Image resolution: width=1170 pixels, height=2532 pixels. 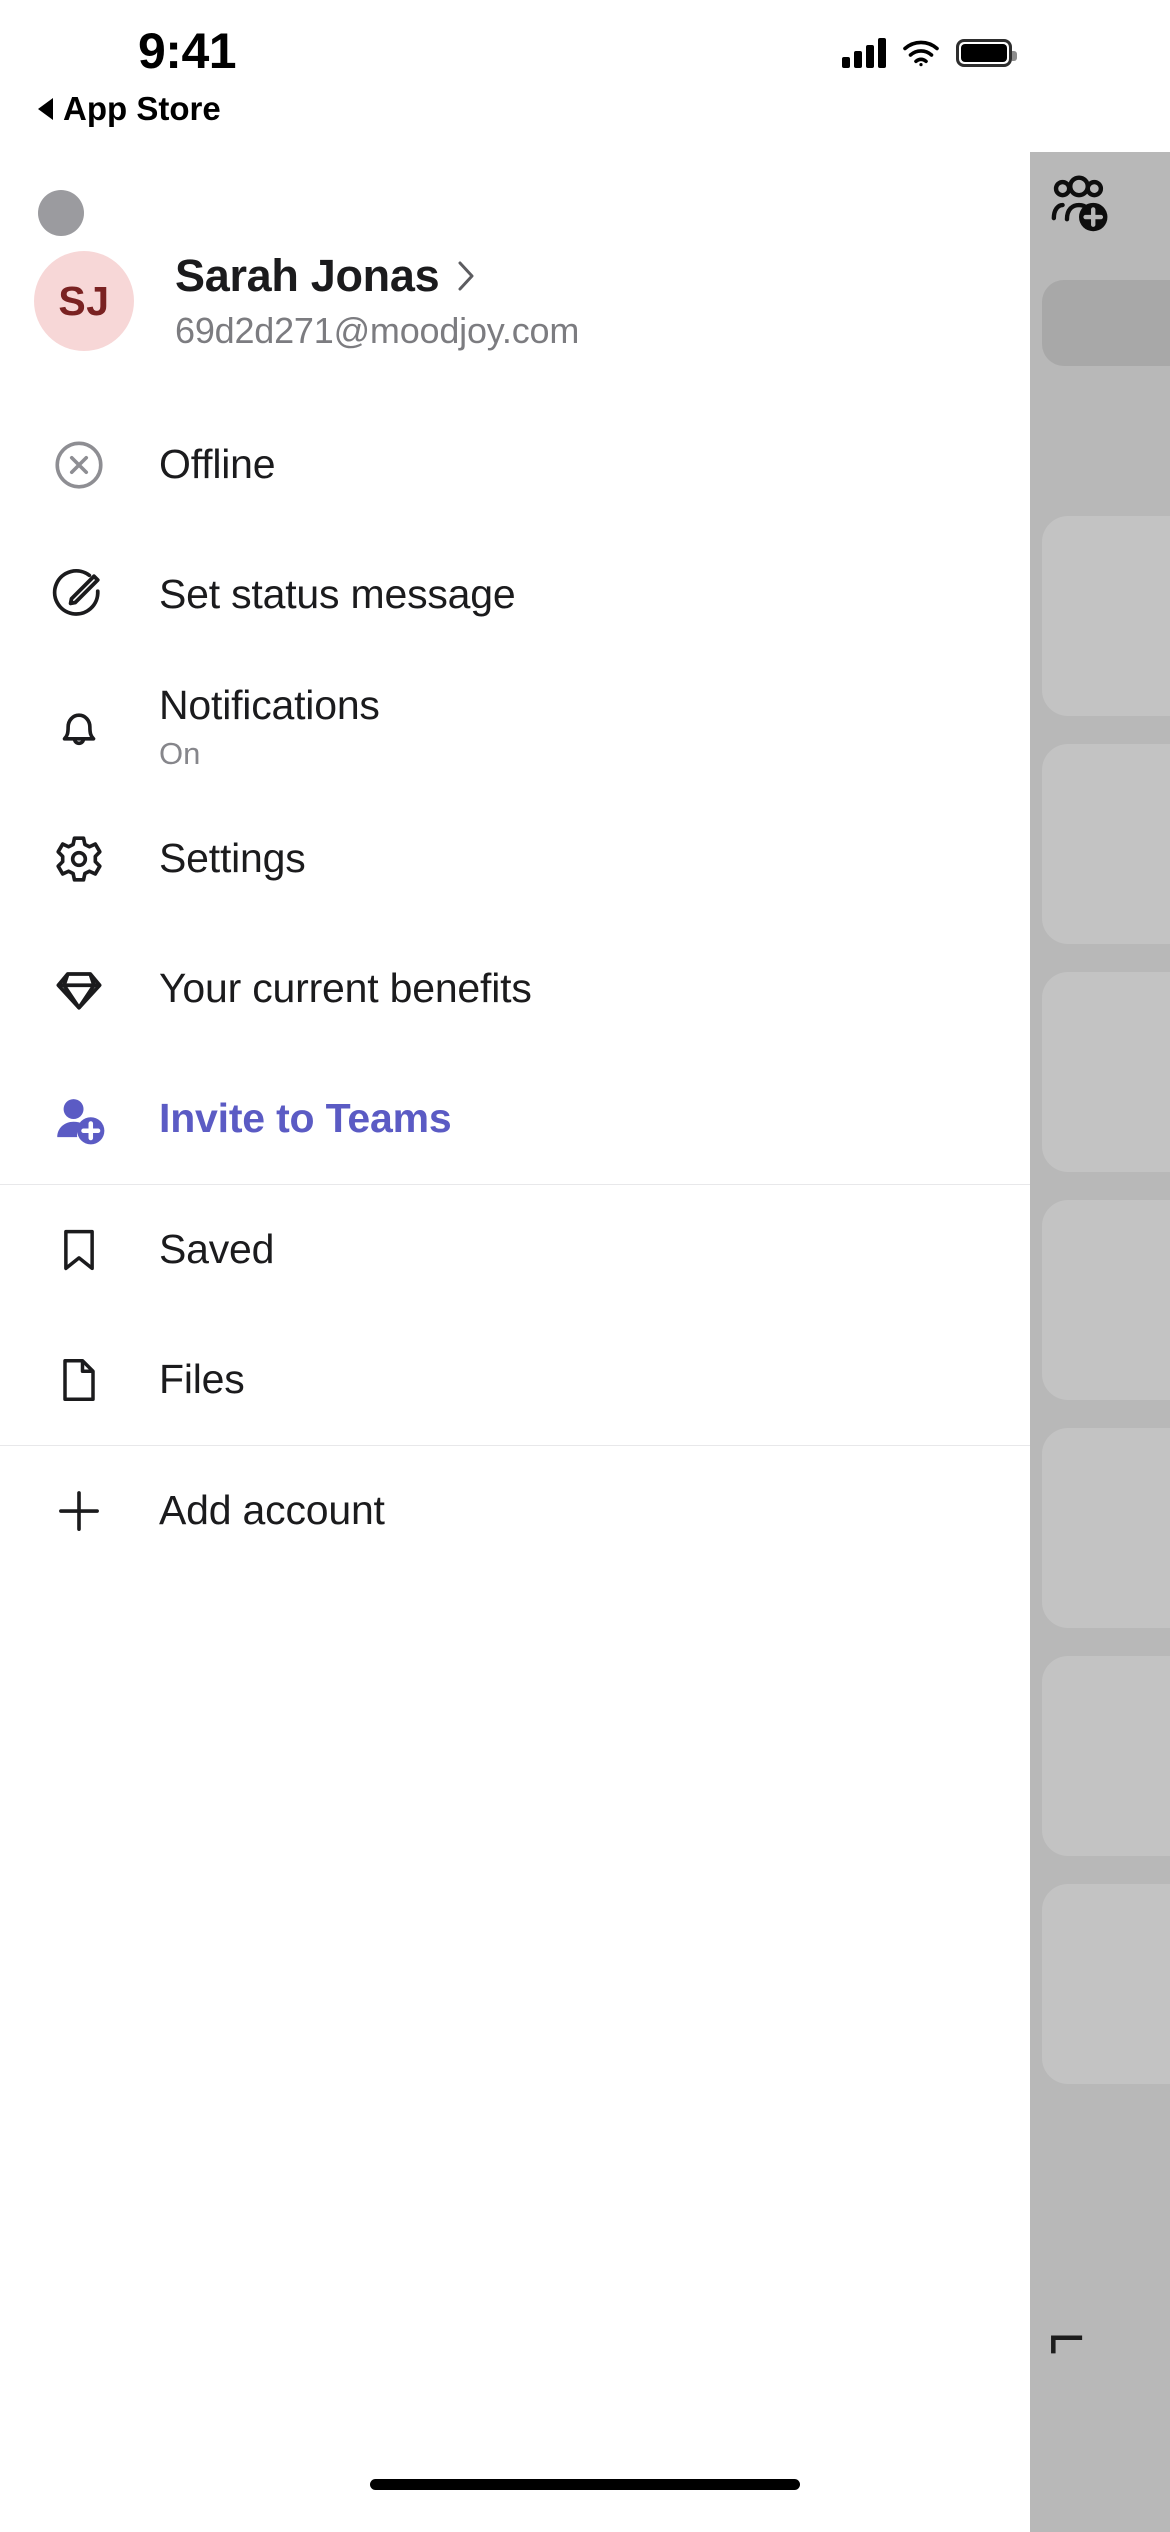 I want to click on add-team-icon, so click(x=1079, y=205).